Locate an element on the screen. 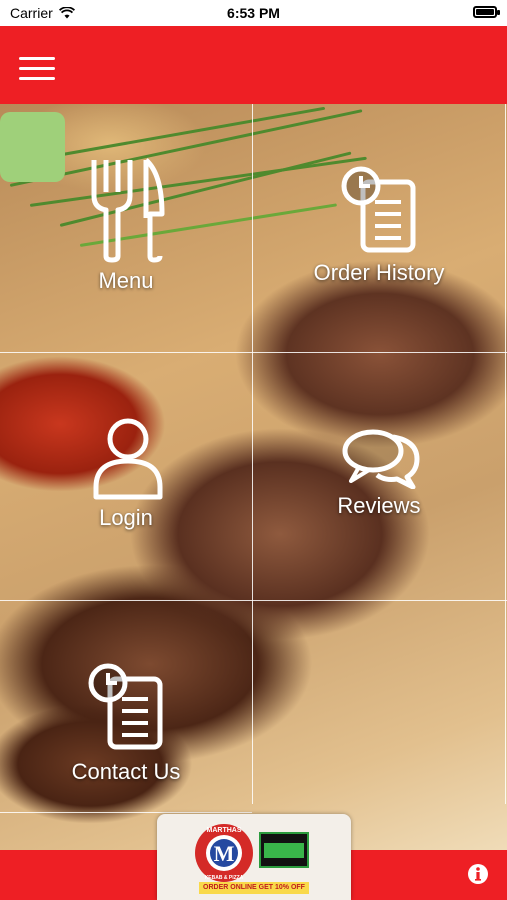 The image size is (507, 900). logo-initial: M is located at coordinates (224, 853).